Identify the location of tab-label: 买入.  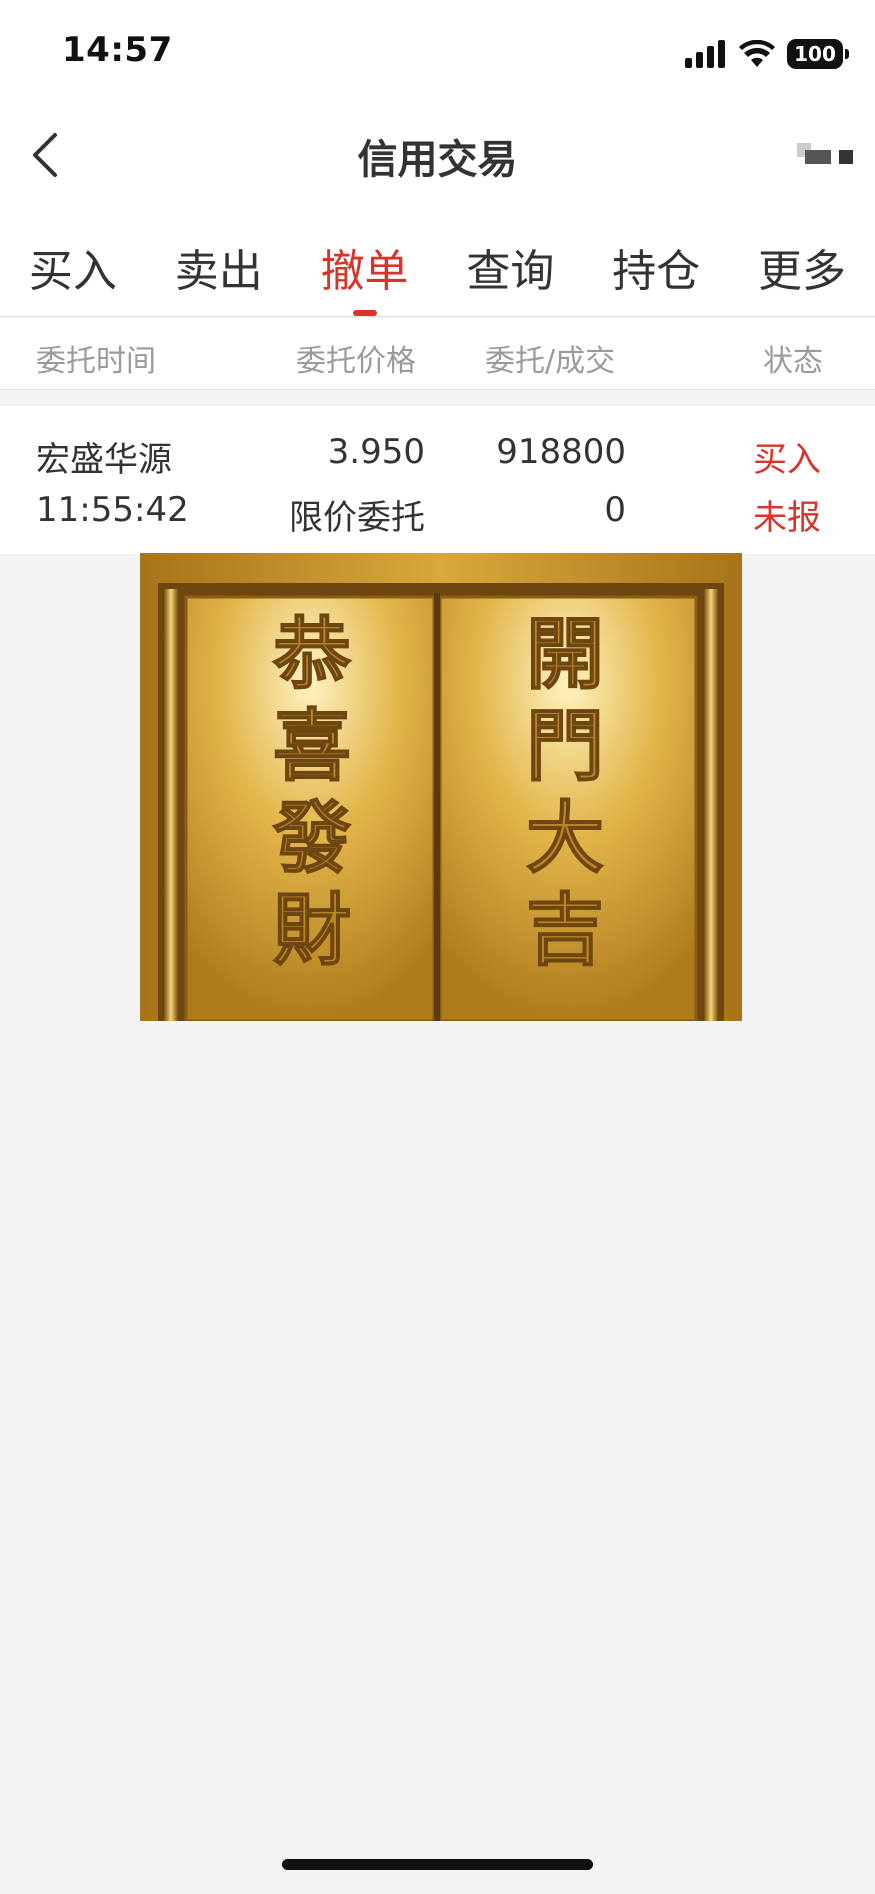
(72, 271).